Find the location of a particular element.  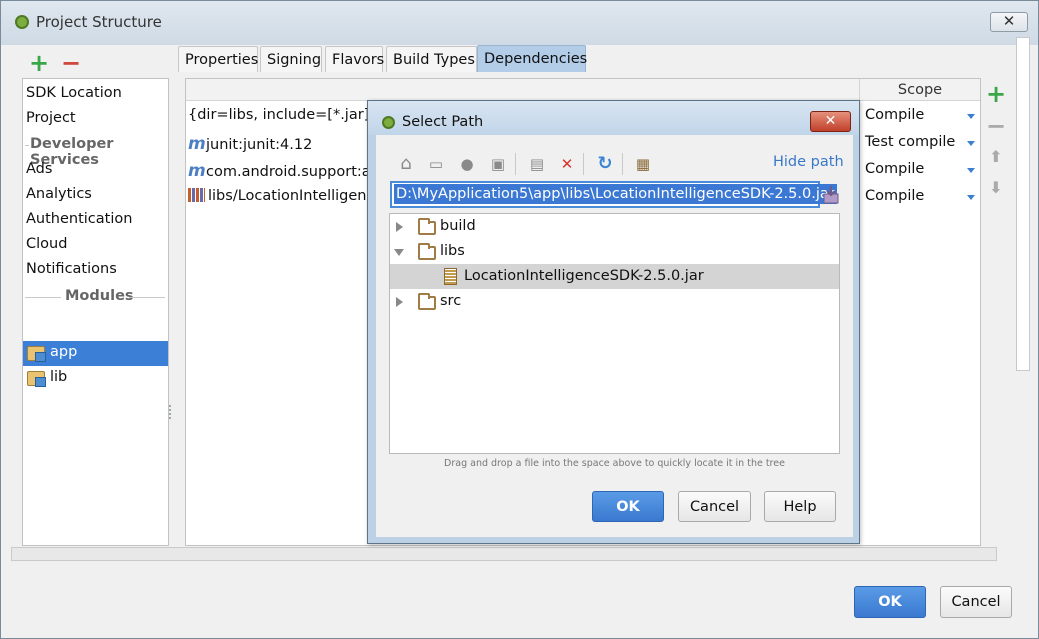

refresh-icon: ↻ is located at coordinates (605, 164).